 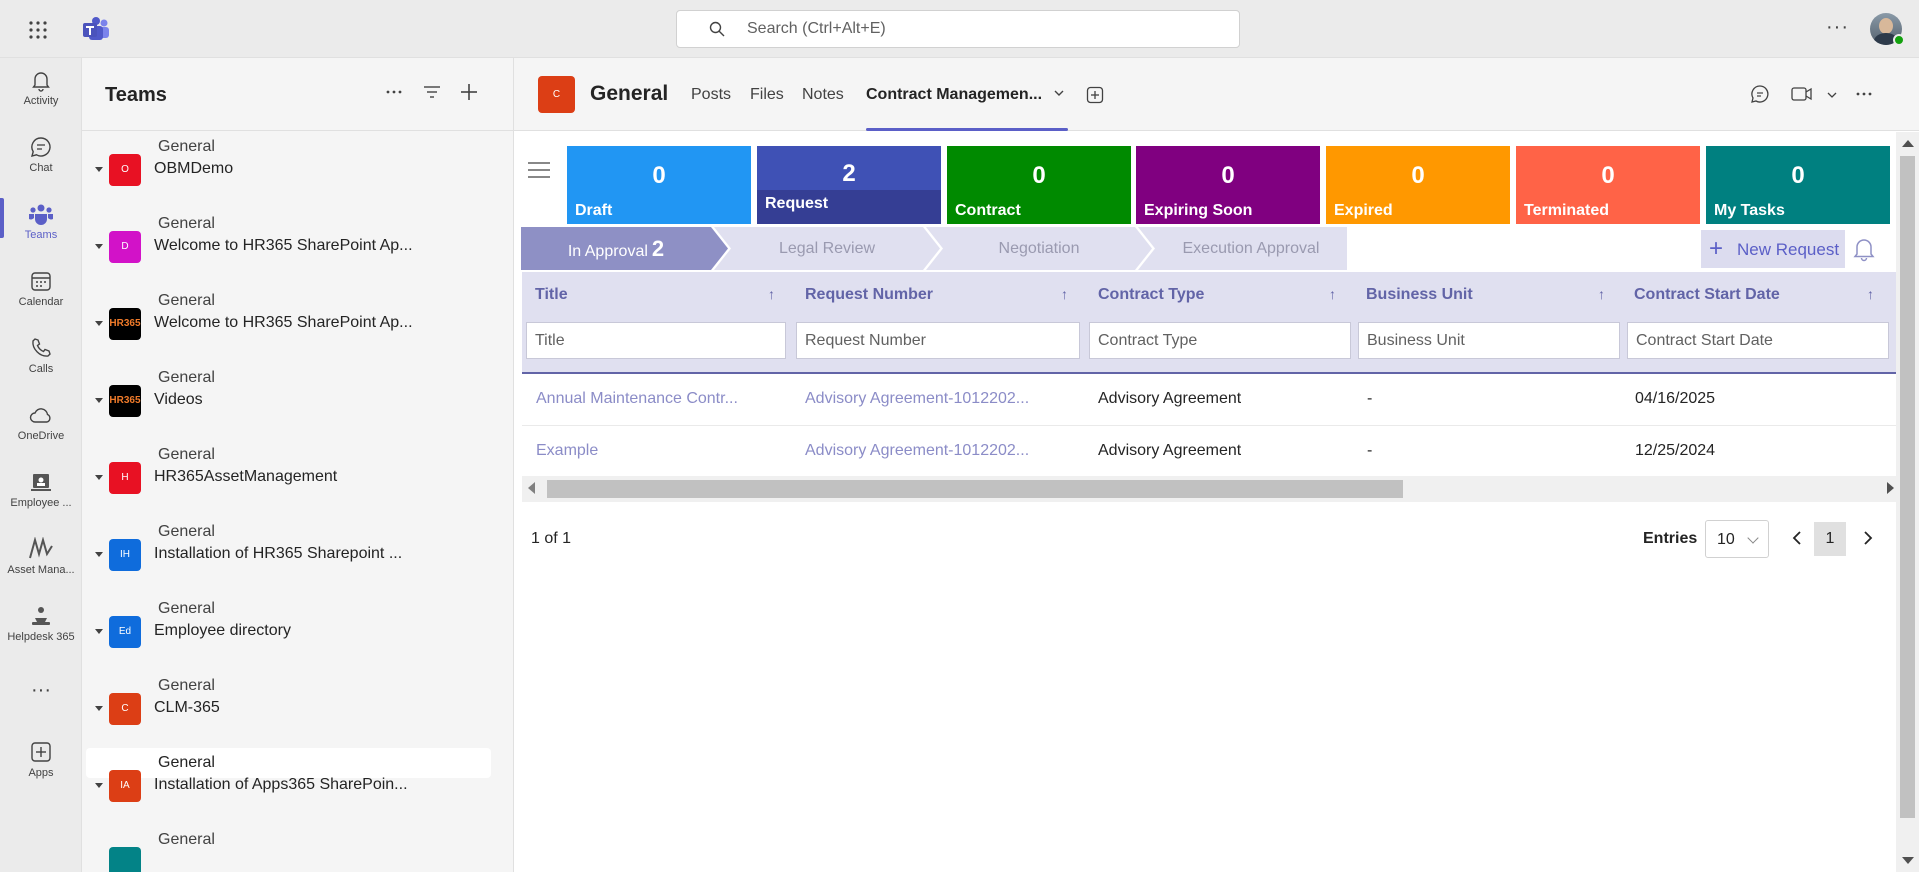 I want to click on search-box, so click(x=958, y=29).